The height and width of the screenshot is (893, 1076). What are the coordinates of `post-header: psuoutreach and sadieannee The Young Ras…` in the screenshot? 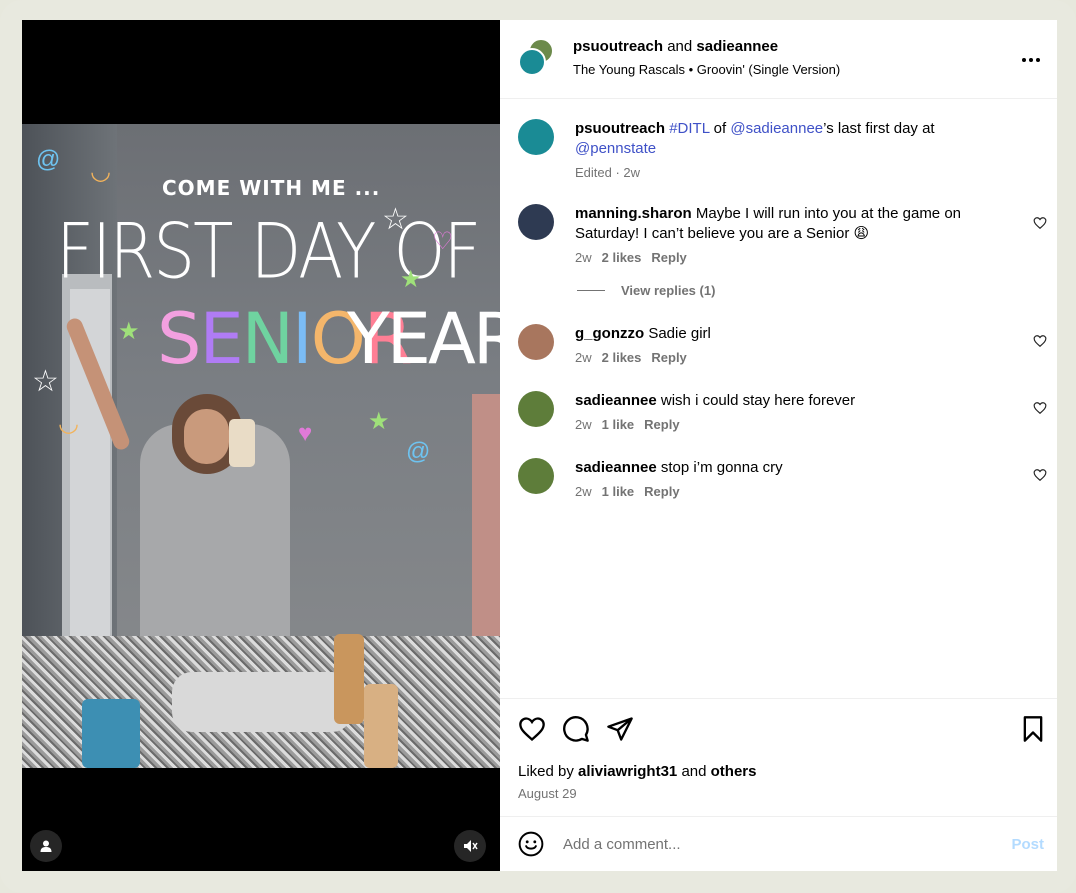 It's located at (778, 59).